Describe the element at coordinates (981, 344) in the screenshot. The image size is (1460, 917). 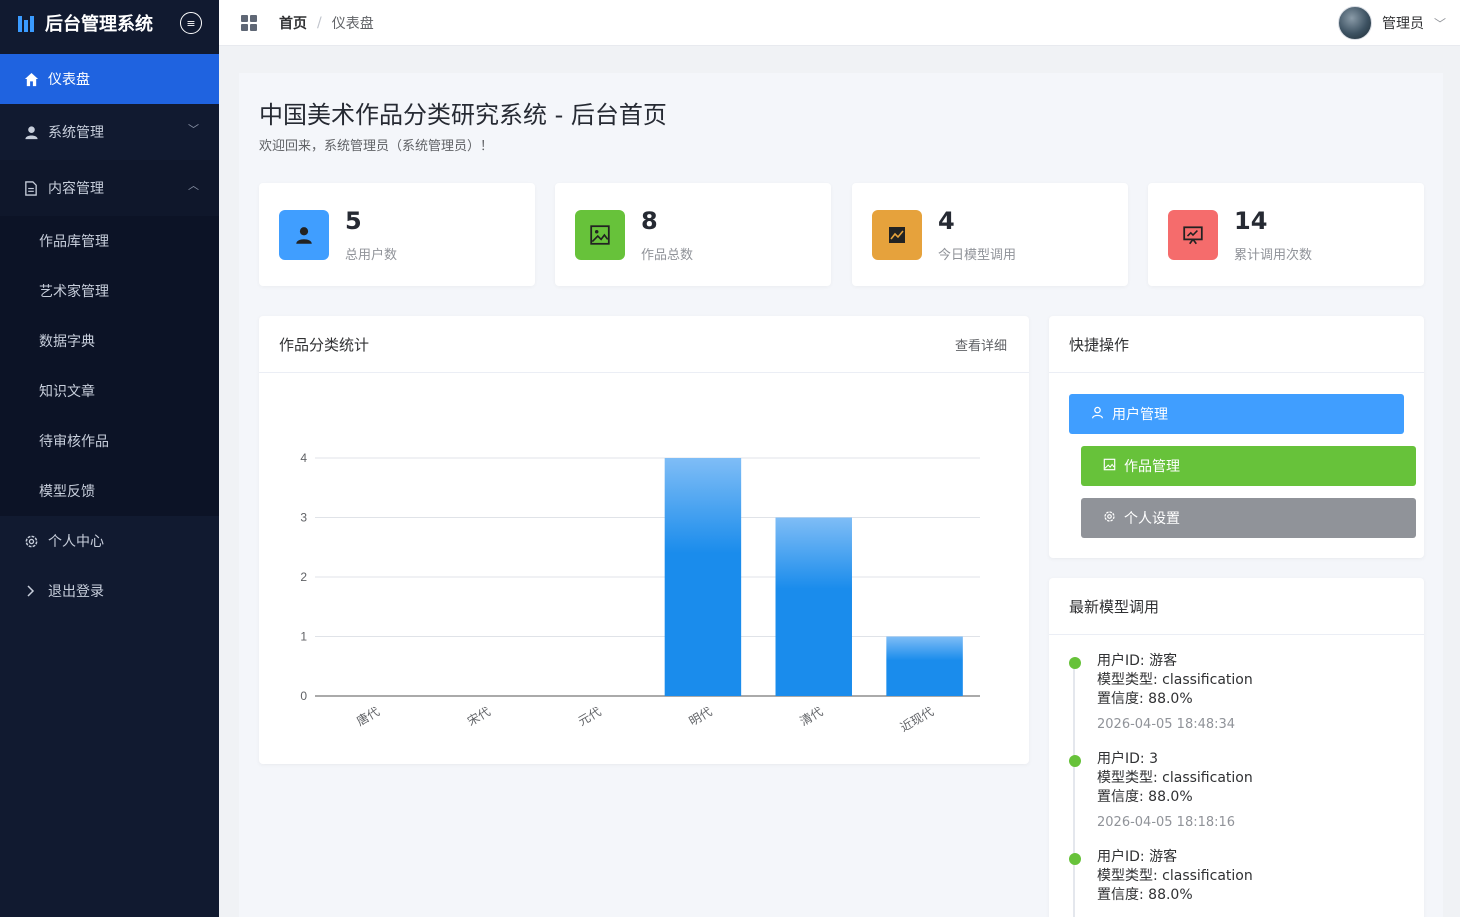
I see `view-details-link: 查看详细` at that location.